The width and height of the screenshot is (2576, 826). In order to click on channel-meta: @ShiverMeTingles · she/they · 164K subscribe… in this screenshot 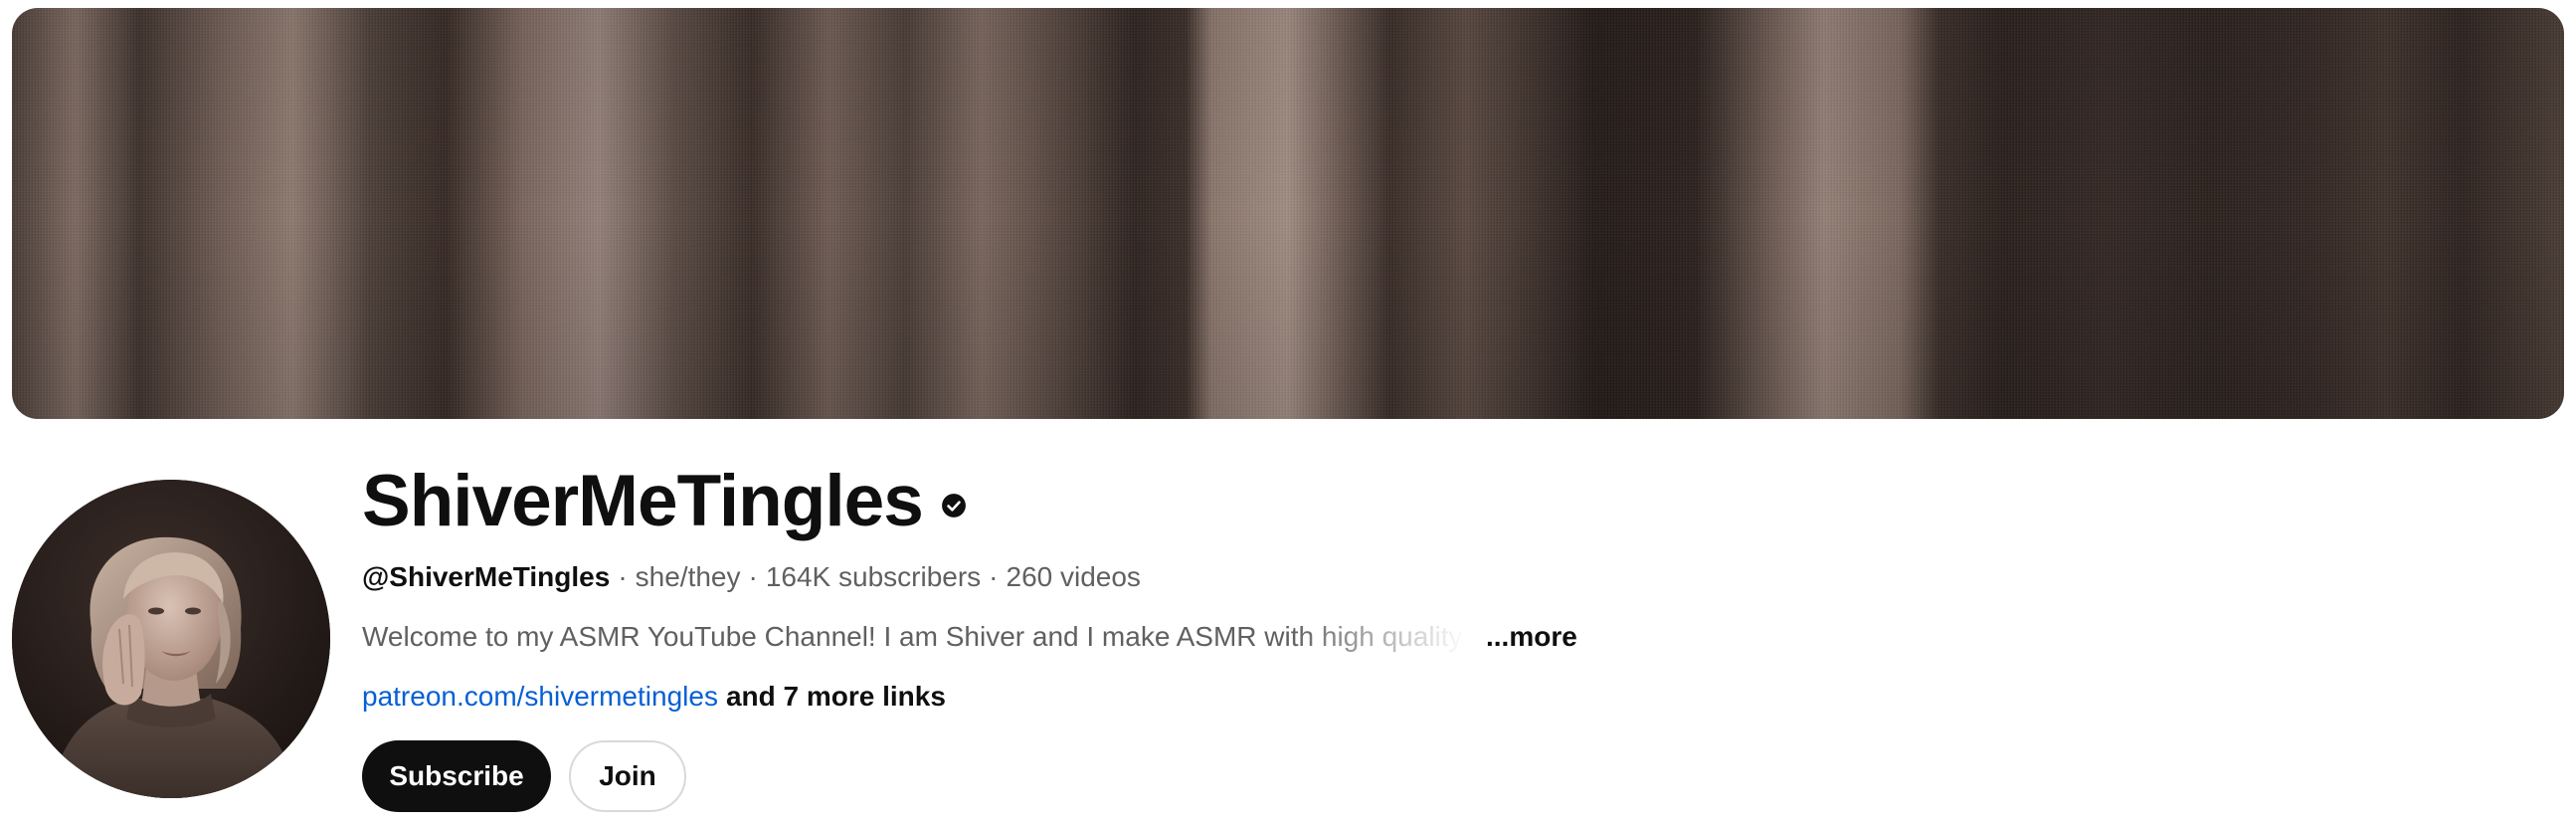, I will do `click(969, 577)`.